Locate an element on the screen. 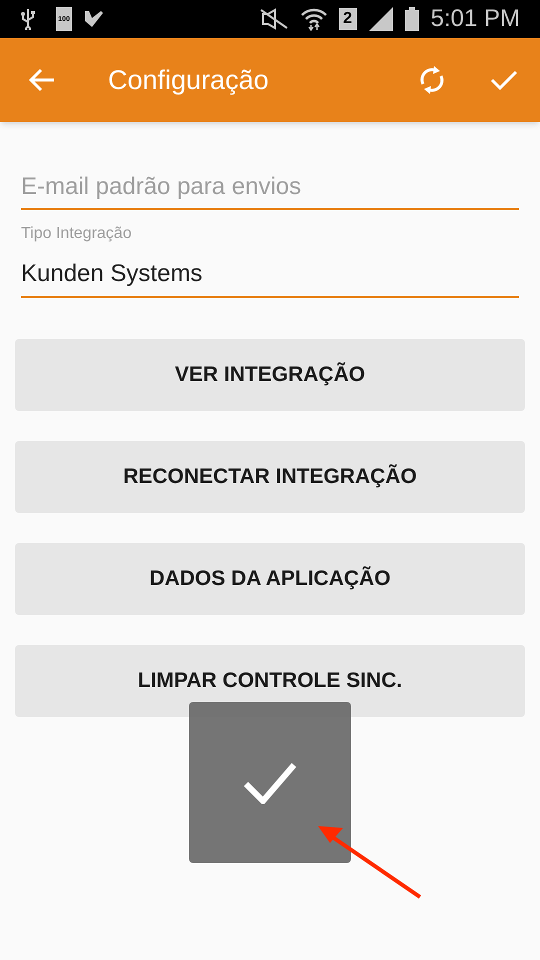 The height and width of the screenshot is (960, 540). wifi-icon is located at coordinates (313, 19).